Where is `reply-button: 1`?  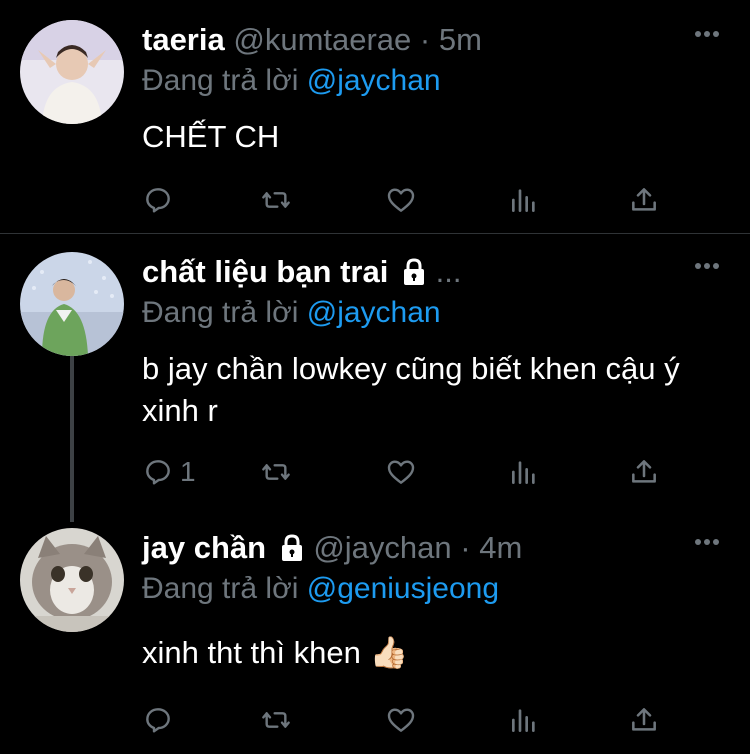
reply-button: 1 is located at coordinates (169, 472).